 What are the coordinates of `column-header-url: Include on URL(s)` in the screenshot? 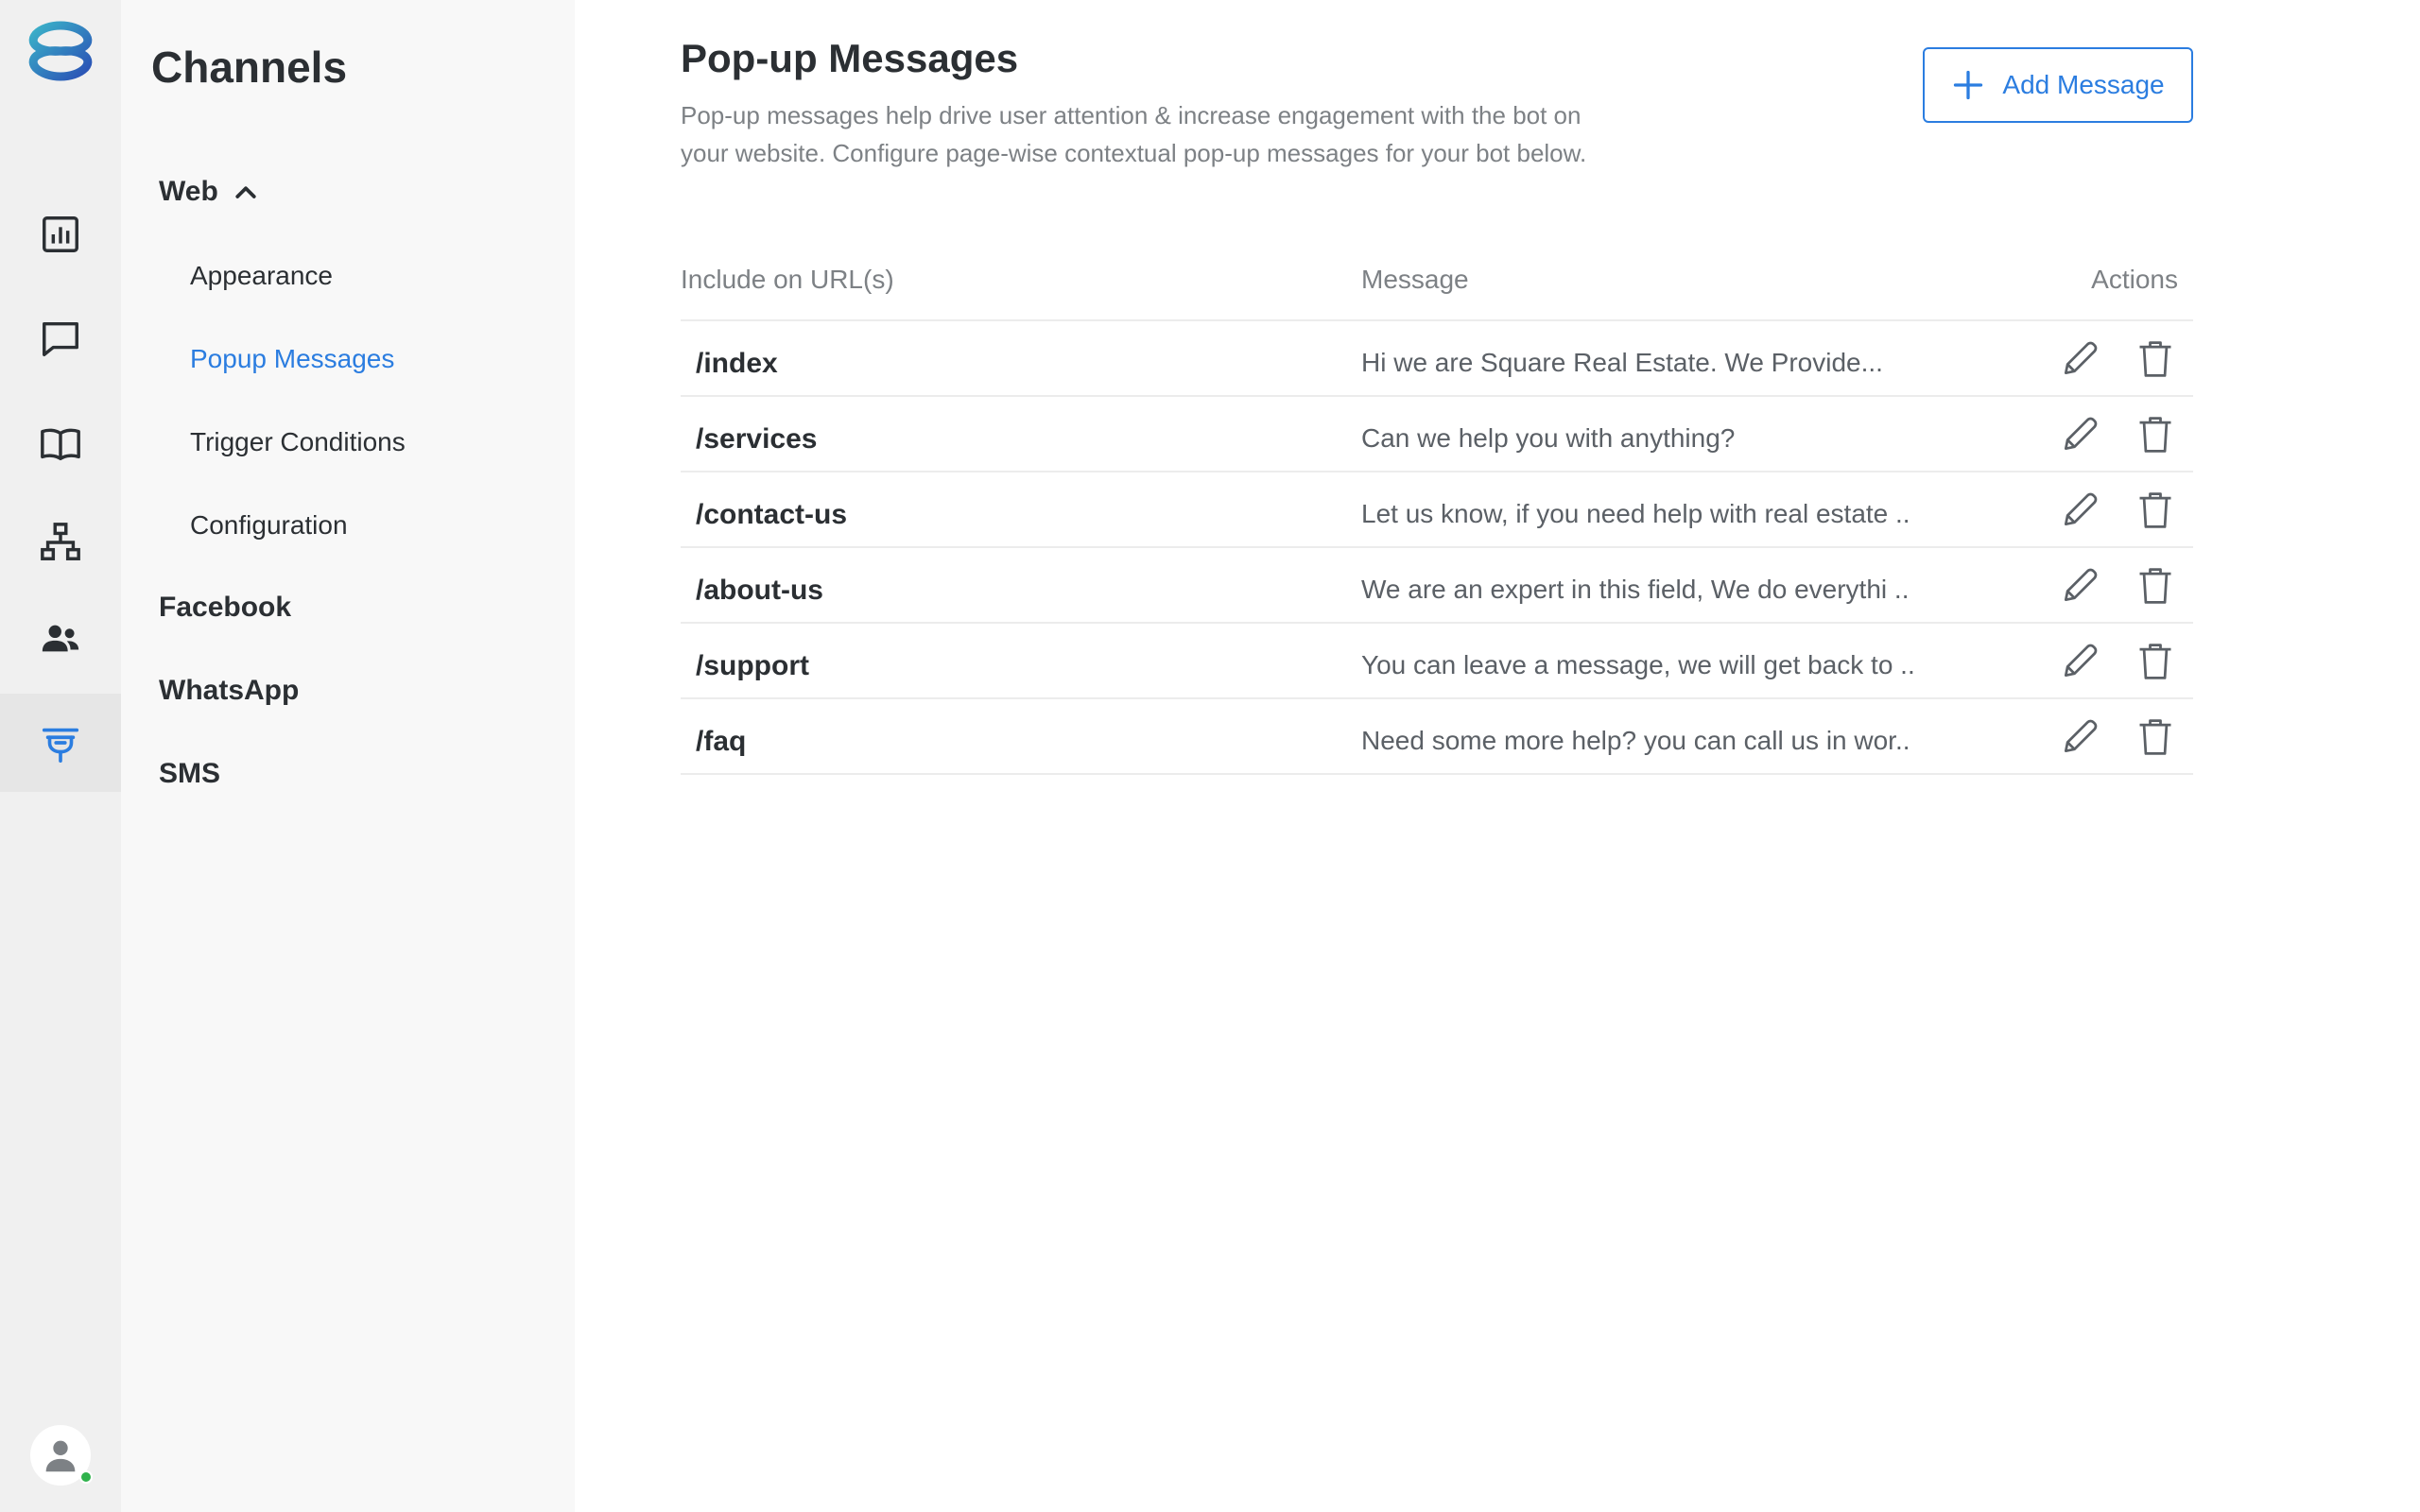 It's located at (787, 279).